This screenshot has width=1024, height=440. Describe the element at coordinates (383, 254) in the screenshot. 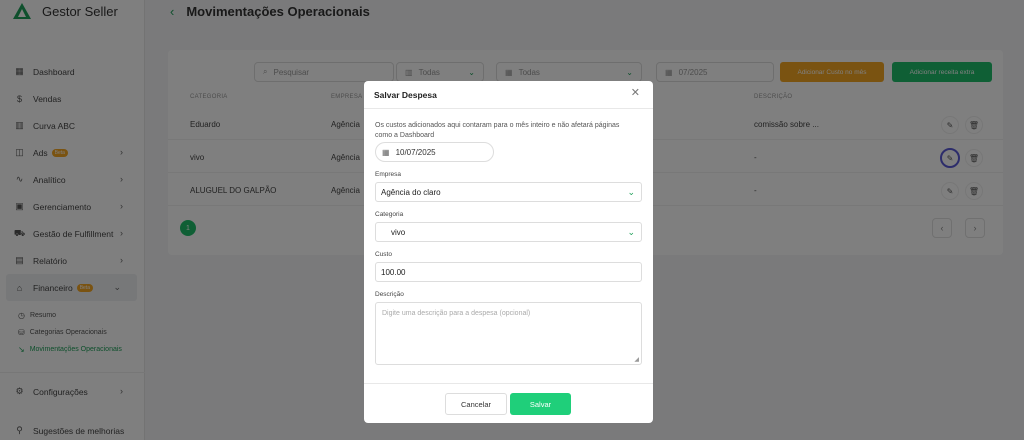

I see `custo-label: Custo` at that location.